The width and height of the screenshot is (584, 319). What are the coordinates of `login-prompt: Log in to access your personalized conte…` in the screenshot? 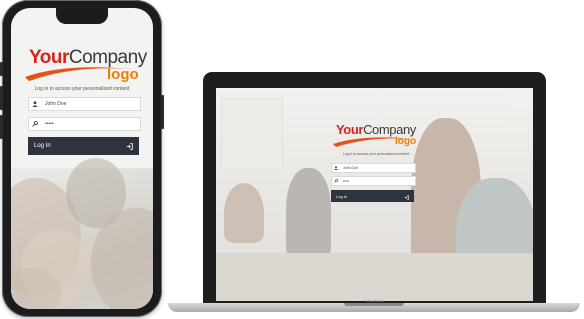 It's located at (82, 89).